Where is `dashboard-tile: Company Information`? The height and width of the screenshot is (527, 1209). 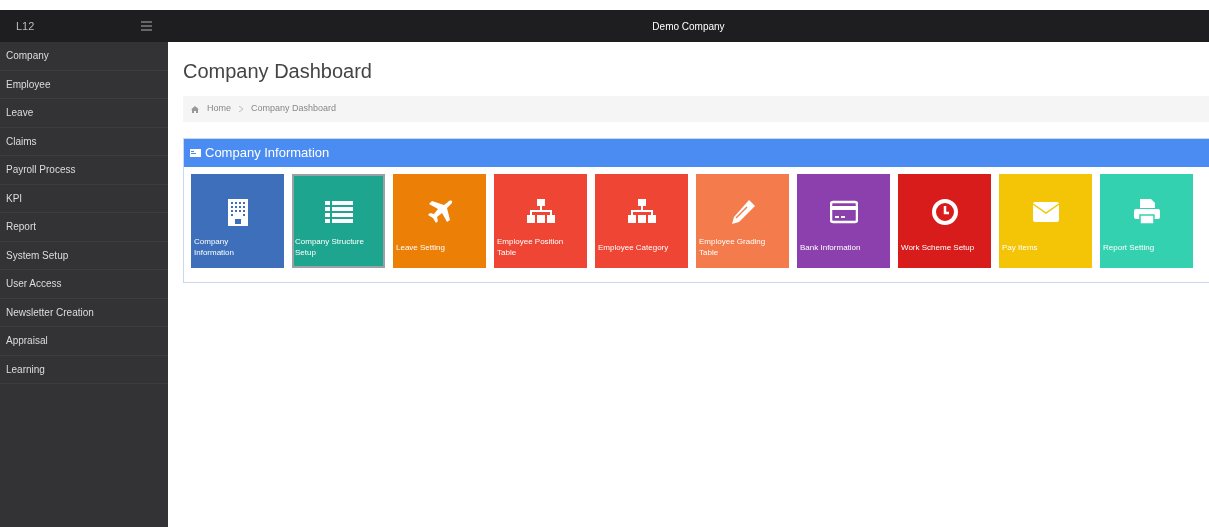
dashboard-tile: Company Information is located at coordinates (237, 221).